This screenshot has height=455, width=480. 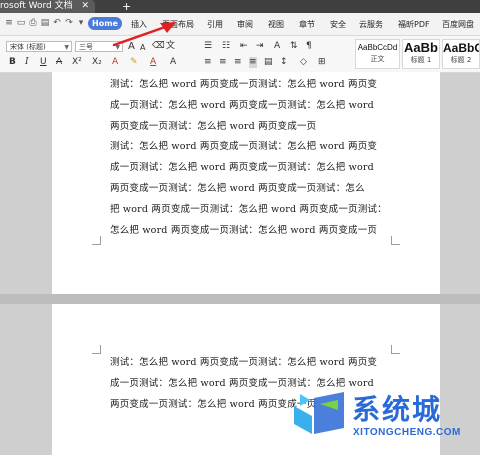 What do you see at coordinates (461, 60) in the screenshot?
I see `style-caption: 标题 2` at bounding box center [461, 60].